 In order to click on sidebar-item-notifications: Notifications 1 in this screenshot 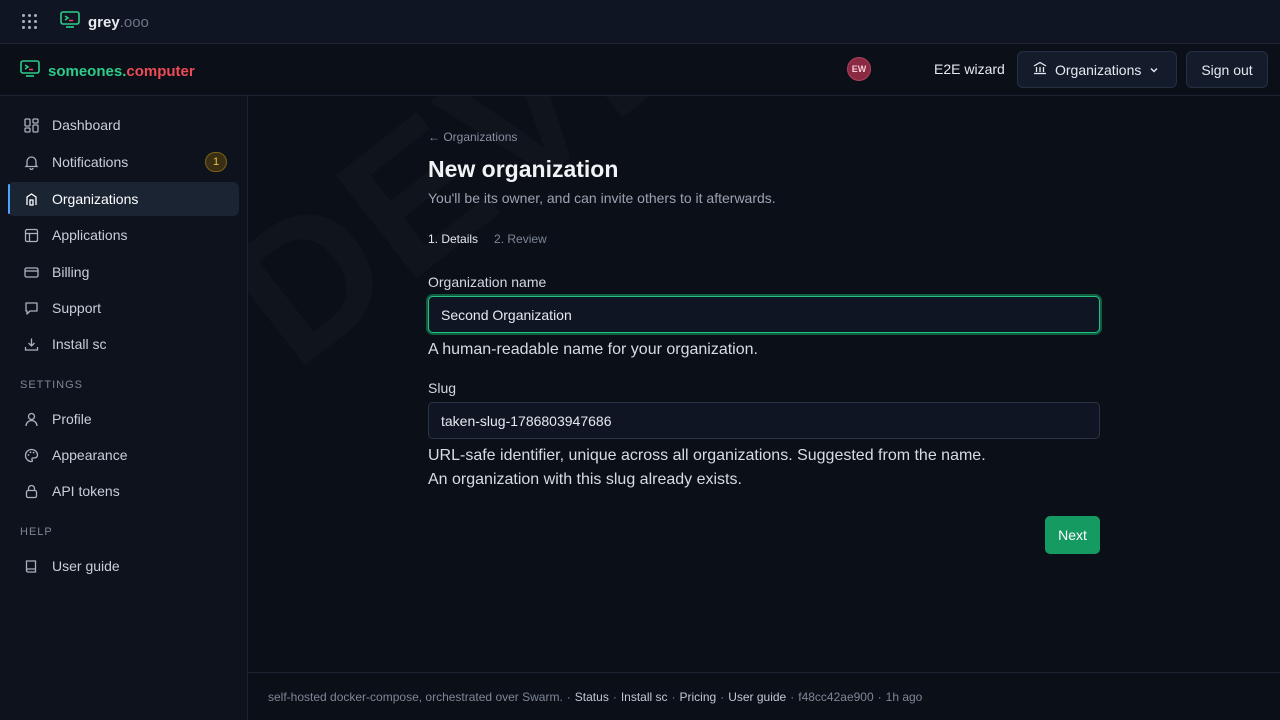, I will do `click(123, 162)`.